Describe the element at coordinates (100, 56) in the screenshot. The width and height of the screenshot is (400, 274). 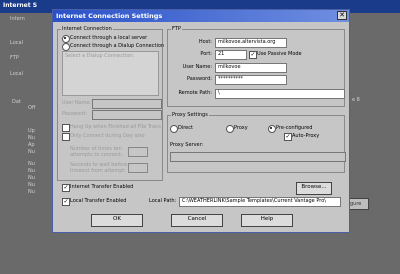
I see `select-dialup-label: Select a Dialup Connection:` at that location.